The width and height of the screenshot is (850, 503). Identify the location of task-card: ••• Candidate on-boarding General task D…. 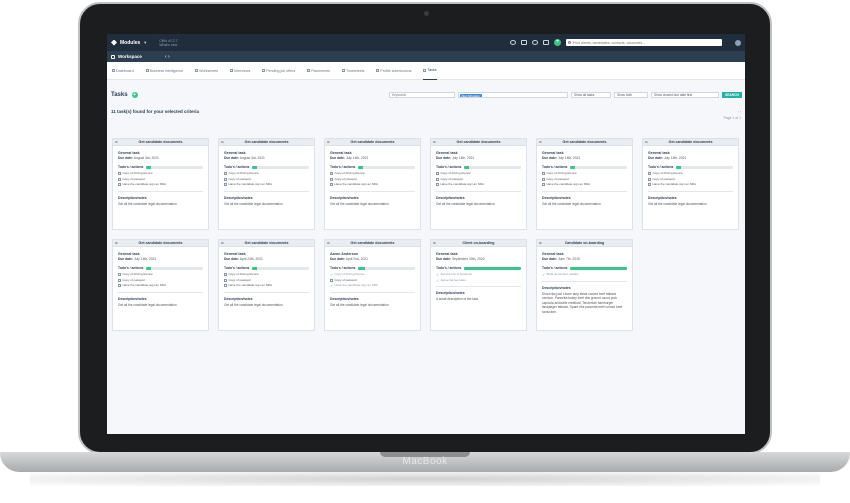
(584, 285).